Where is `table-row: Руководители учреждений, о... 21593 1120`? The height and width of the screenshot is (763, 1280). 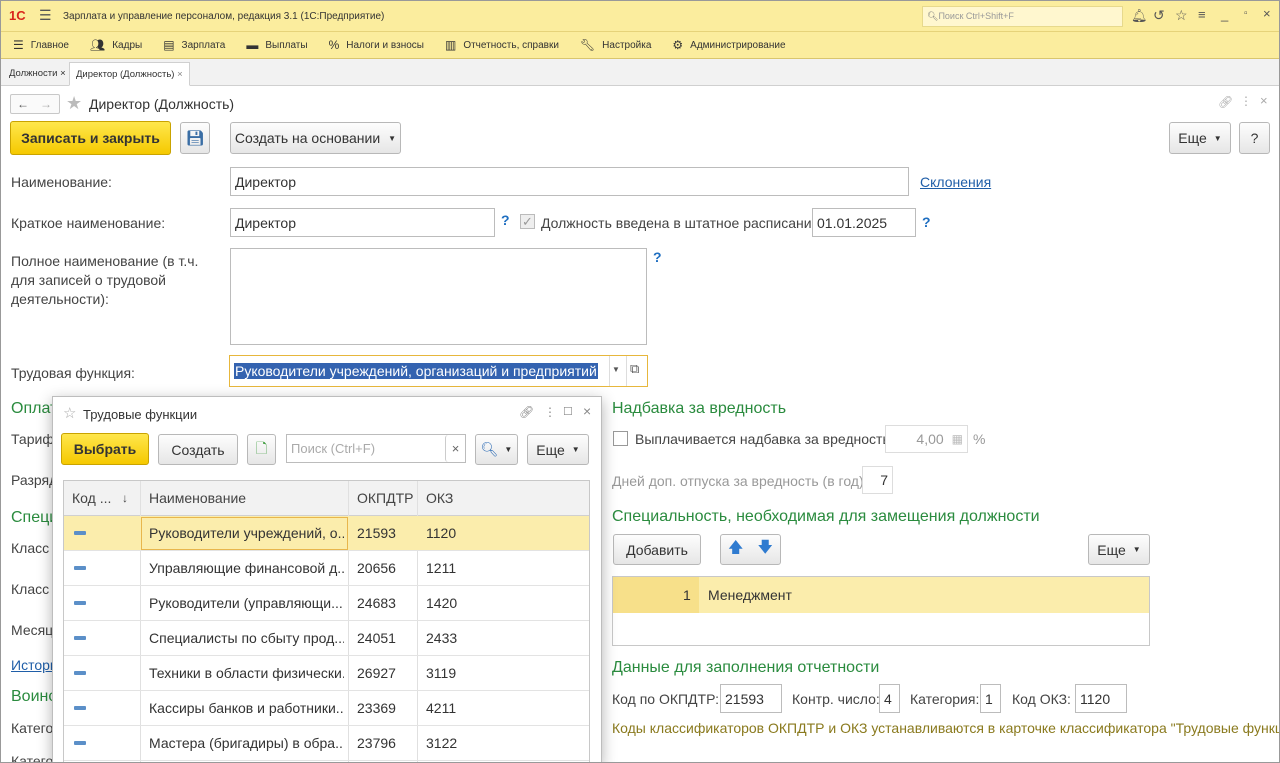
table-row: Руководители учреждений, о... 21593 1120 is located at coordinates (326, 533).